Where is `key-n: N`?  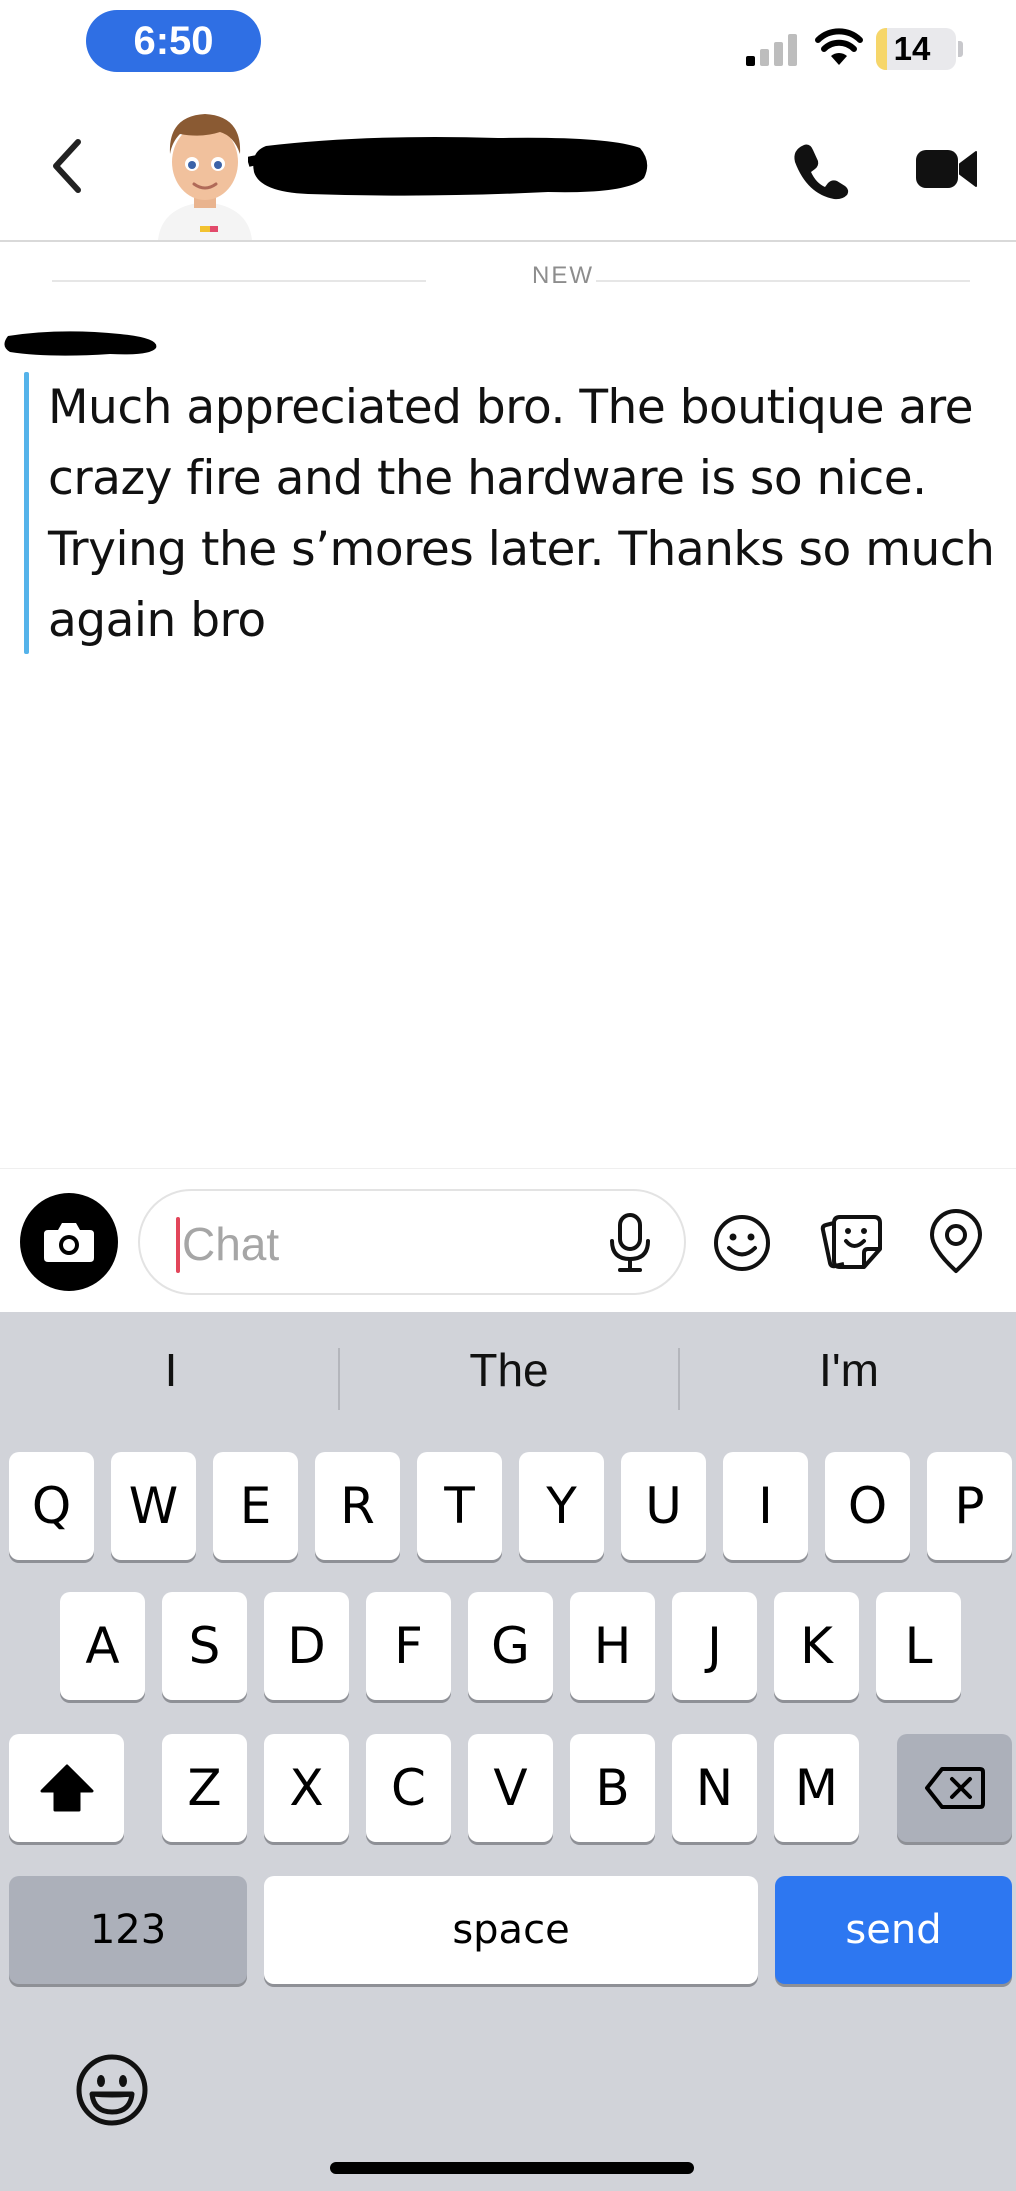 key-n: N is located at coordinates (714, 1788).